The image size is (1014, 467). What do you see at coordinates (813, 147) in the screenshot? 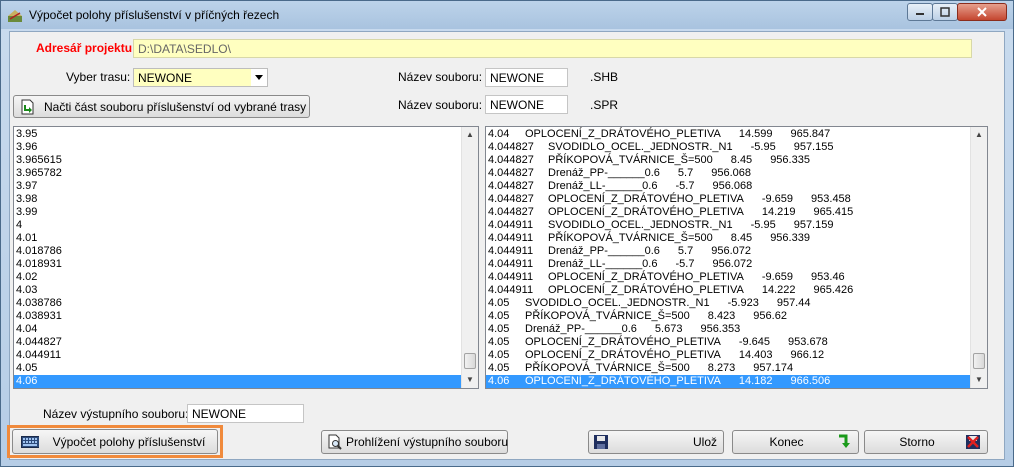
I see `accessory-elevation: 957.155` at bounding box center [813, 147].